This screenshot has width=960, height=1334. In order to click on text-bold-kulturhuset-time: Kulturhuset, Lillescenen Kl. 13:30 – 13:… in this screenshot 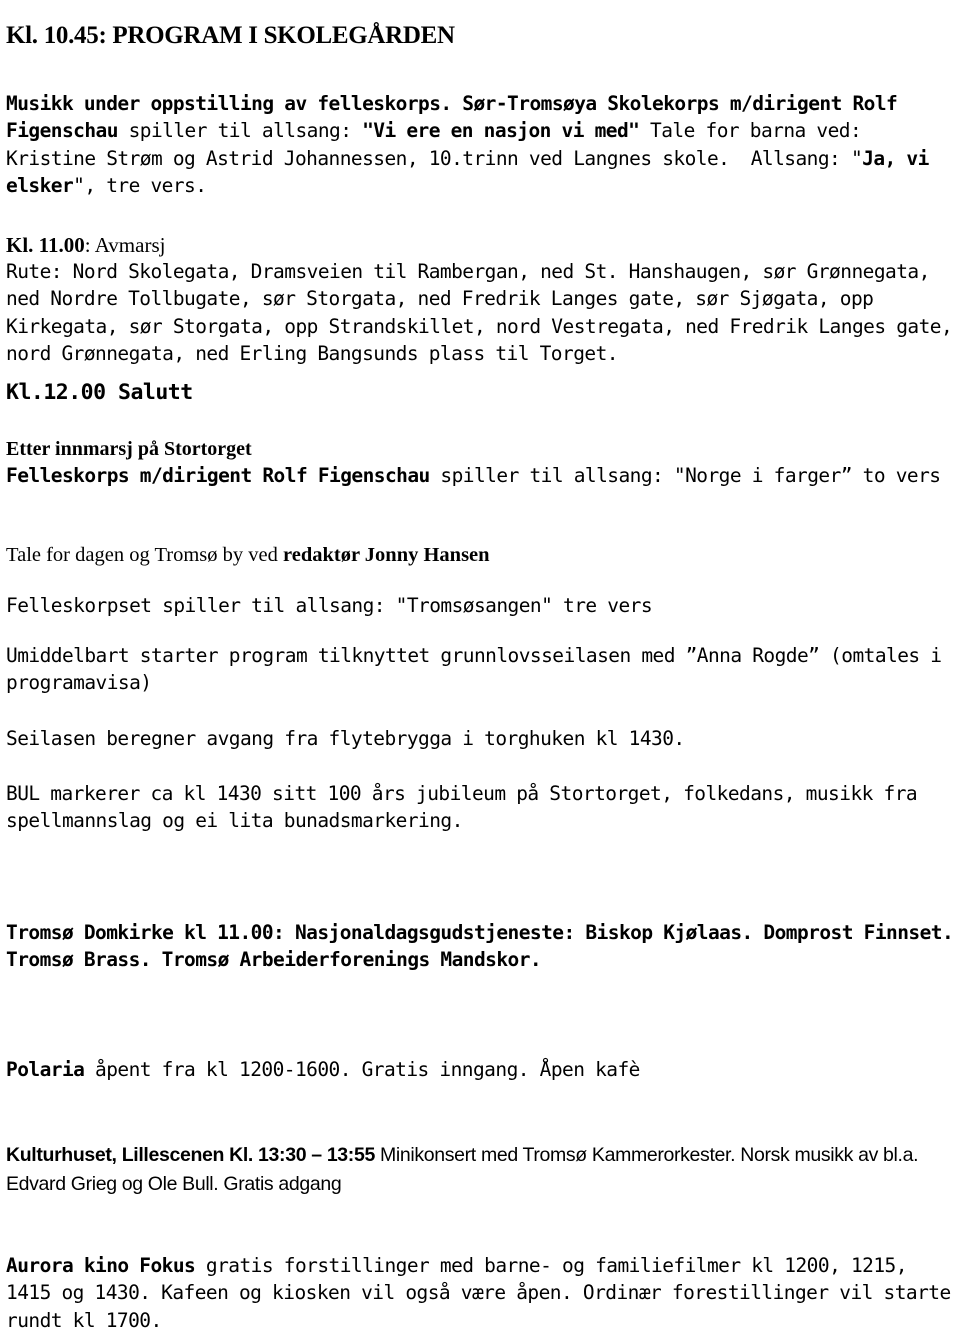, I will do `click(190, 1155)`.